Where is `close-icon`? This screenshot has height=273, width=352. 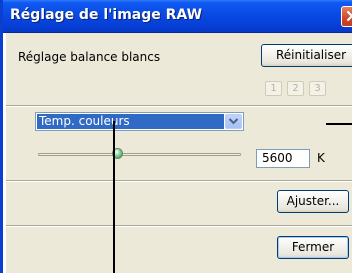 close-icon is located at coordinates (346, 16).